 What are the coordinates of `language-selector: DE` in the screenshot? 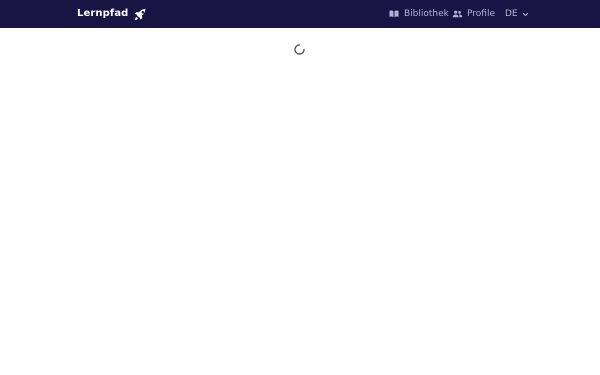 It's located at (517, 14).